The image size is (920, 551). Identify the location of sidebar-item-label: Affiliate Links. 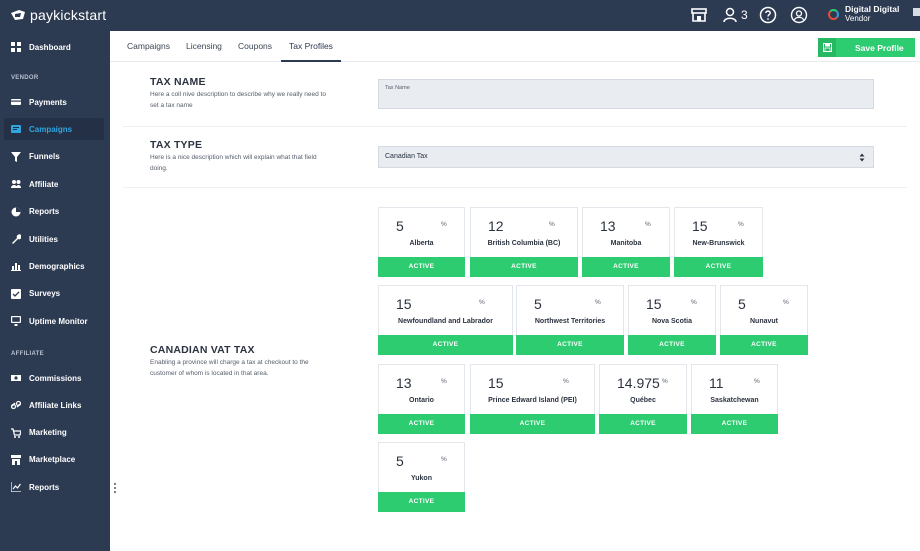
(55, 405).